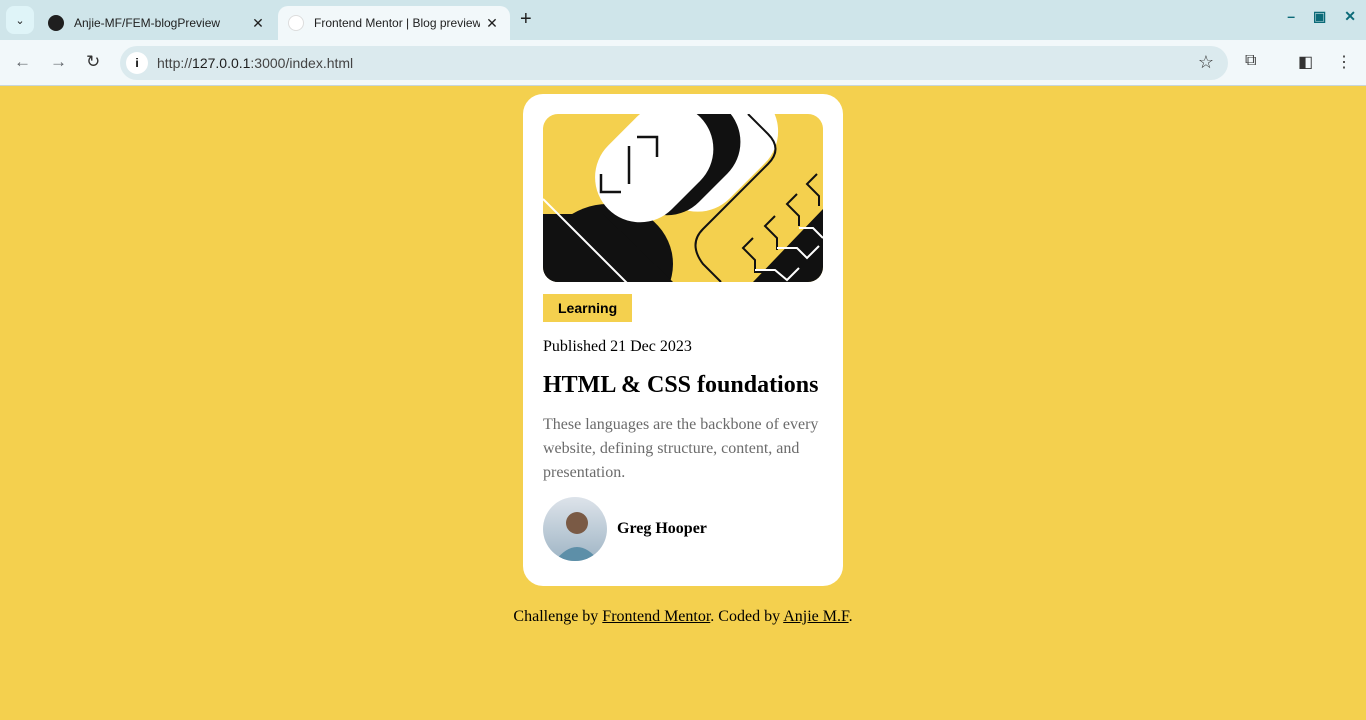 The image size is (1366, 720). I want to click on minimize-icon: –, so click(1291, 16).